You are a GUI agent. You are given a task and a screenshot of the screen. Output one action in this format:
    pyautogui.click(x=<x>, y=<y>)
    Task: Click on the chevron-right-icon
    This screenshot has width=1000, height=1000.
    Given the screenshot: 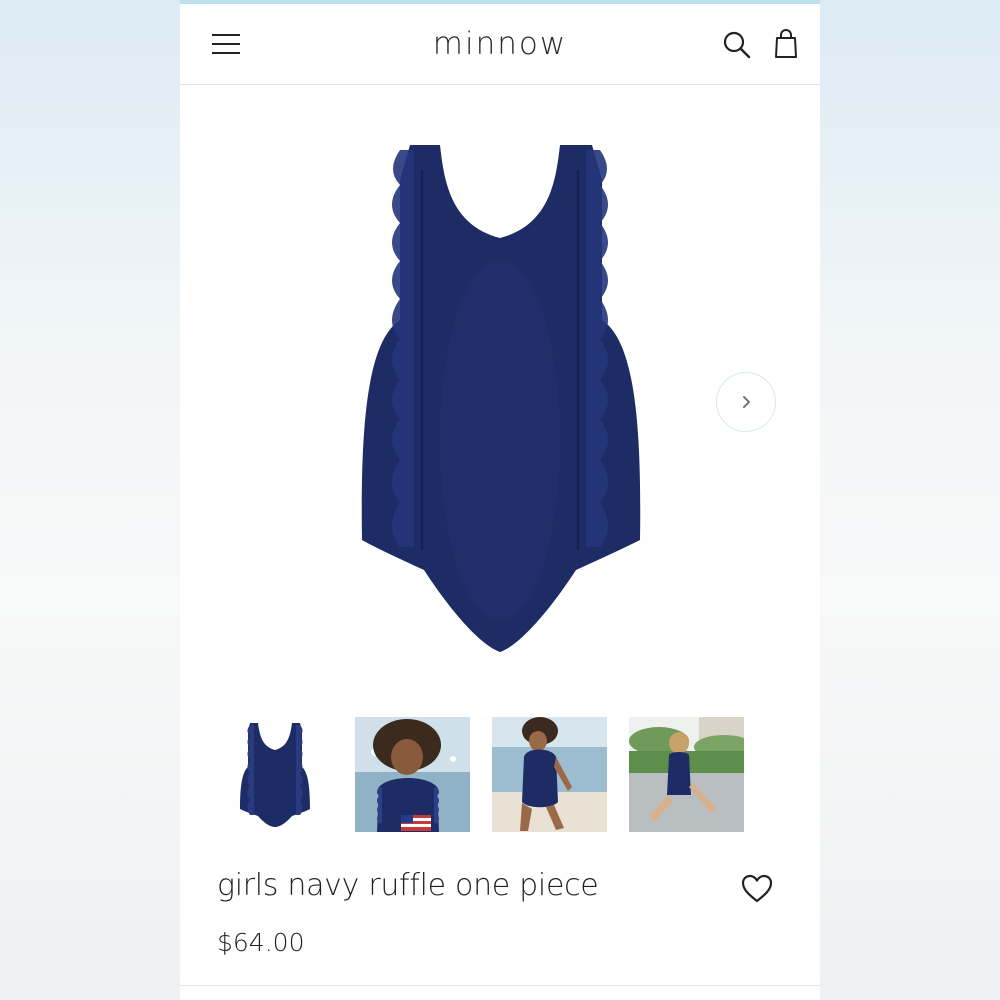 What is the action you would take?
    pyautogui.click(x=746, y=402)
    